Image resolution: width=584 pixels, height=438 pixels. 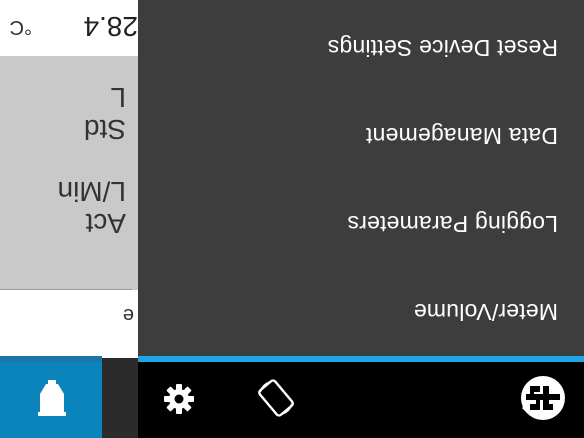 I want to click on menu-item-label: Data Management, so click(x=461, y=136).